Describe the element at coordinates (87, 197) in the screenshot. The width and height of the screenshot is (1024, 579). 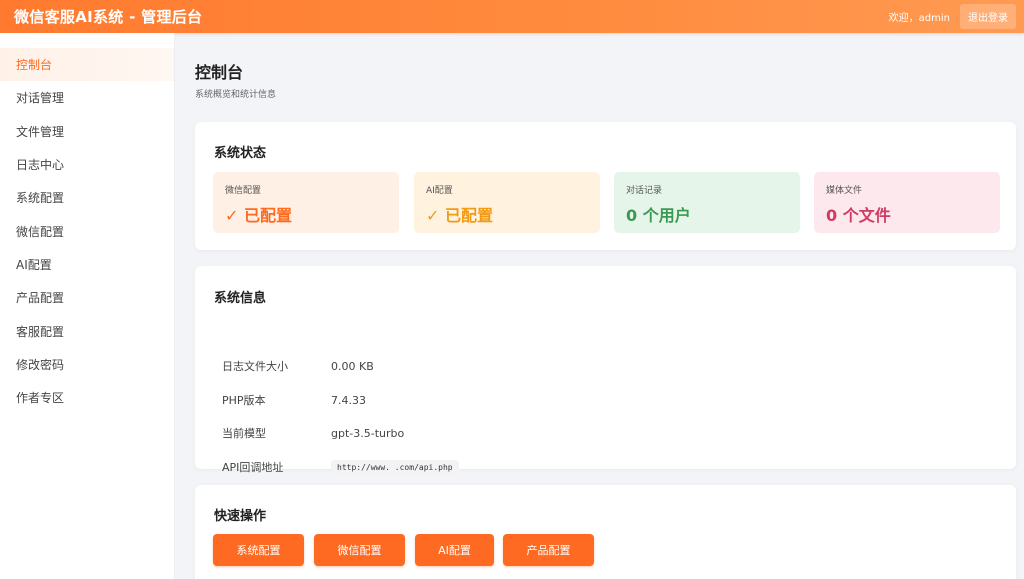
I see `sidebar-item-system-config: 系统配置` at that location.